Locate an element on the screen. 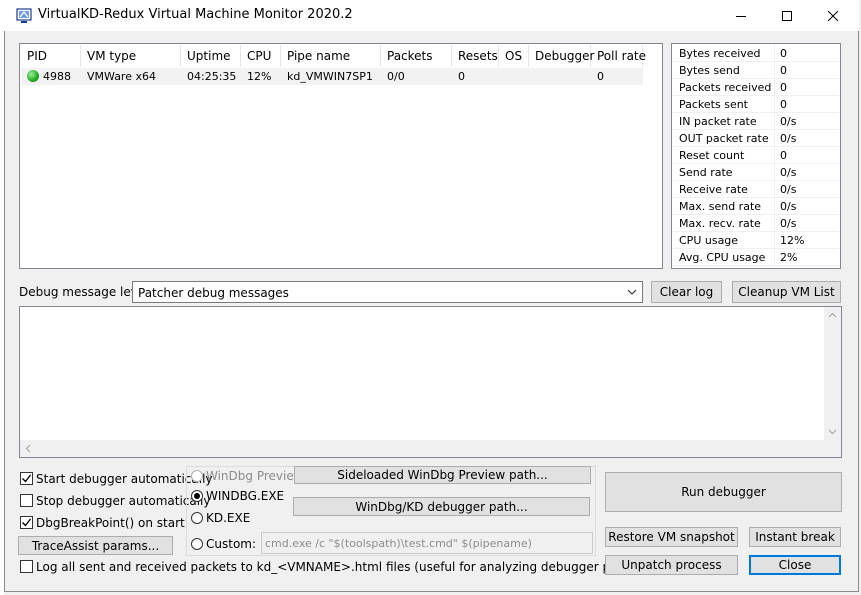 This screenshot has height=595, width=861. maximize-button is located at coordinates (787, 15).